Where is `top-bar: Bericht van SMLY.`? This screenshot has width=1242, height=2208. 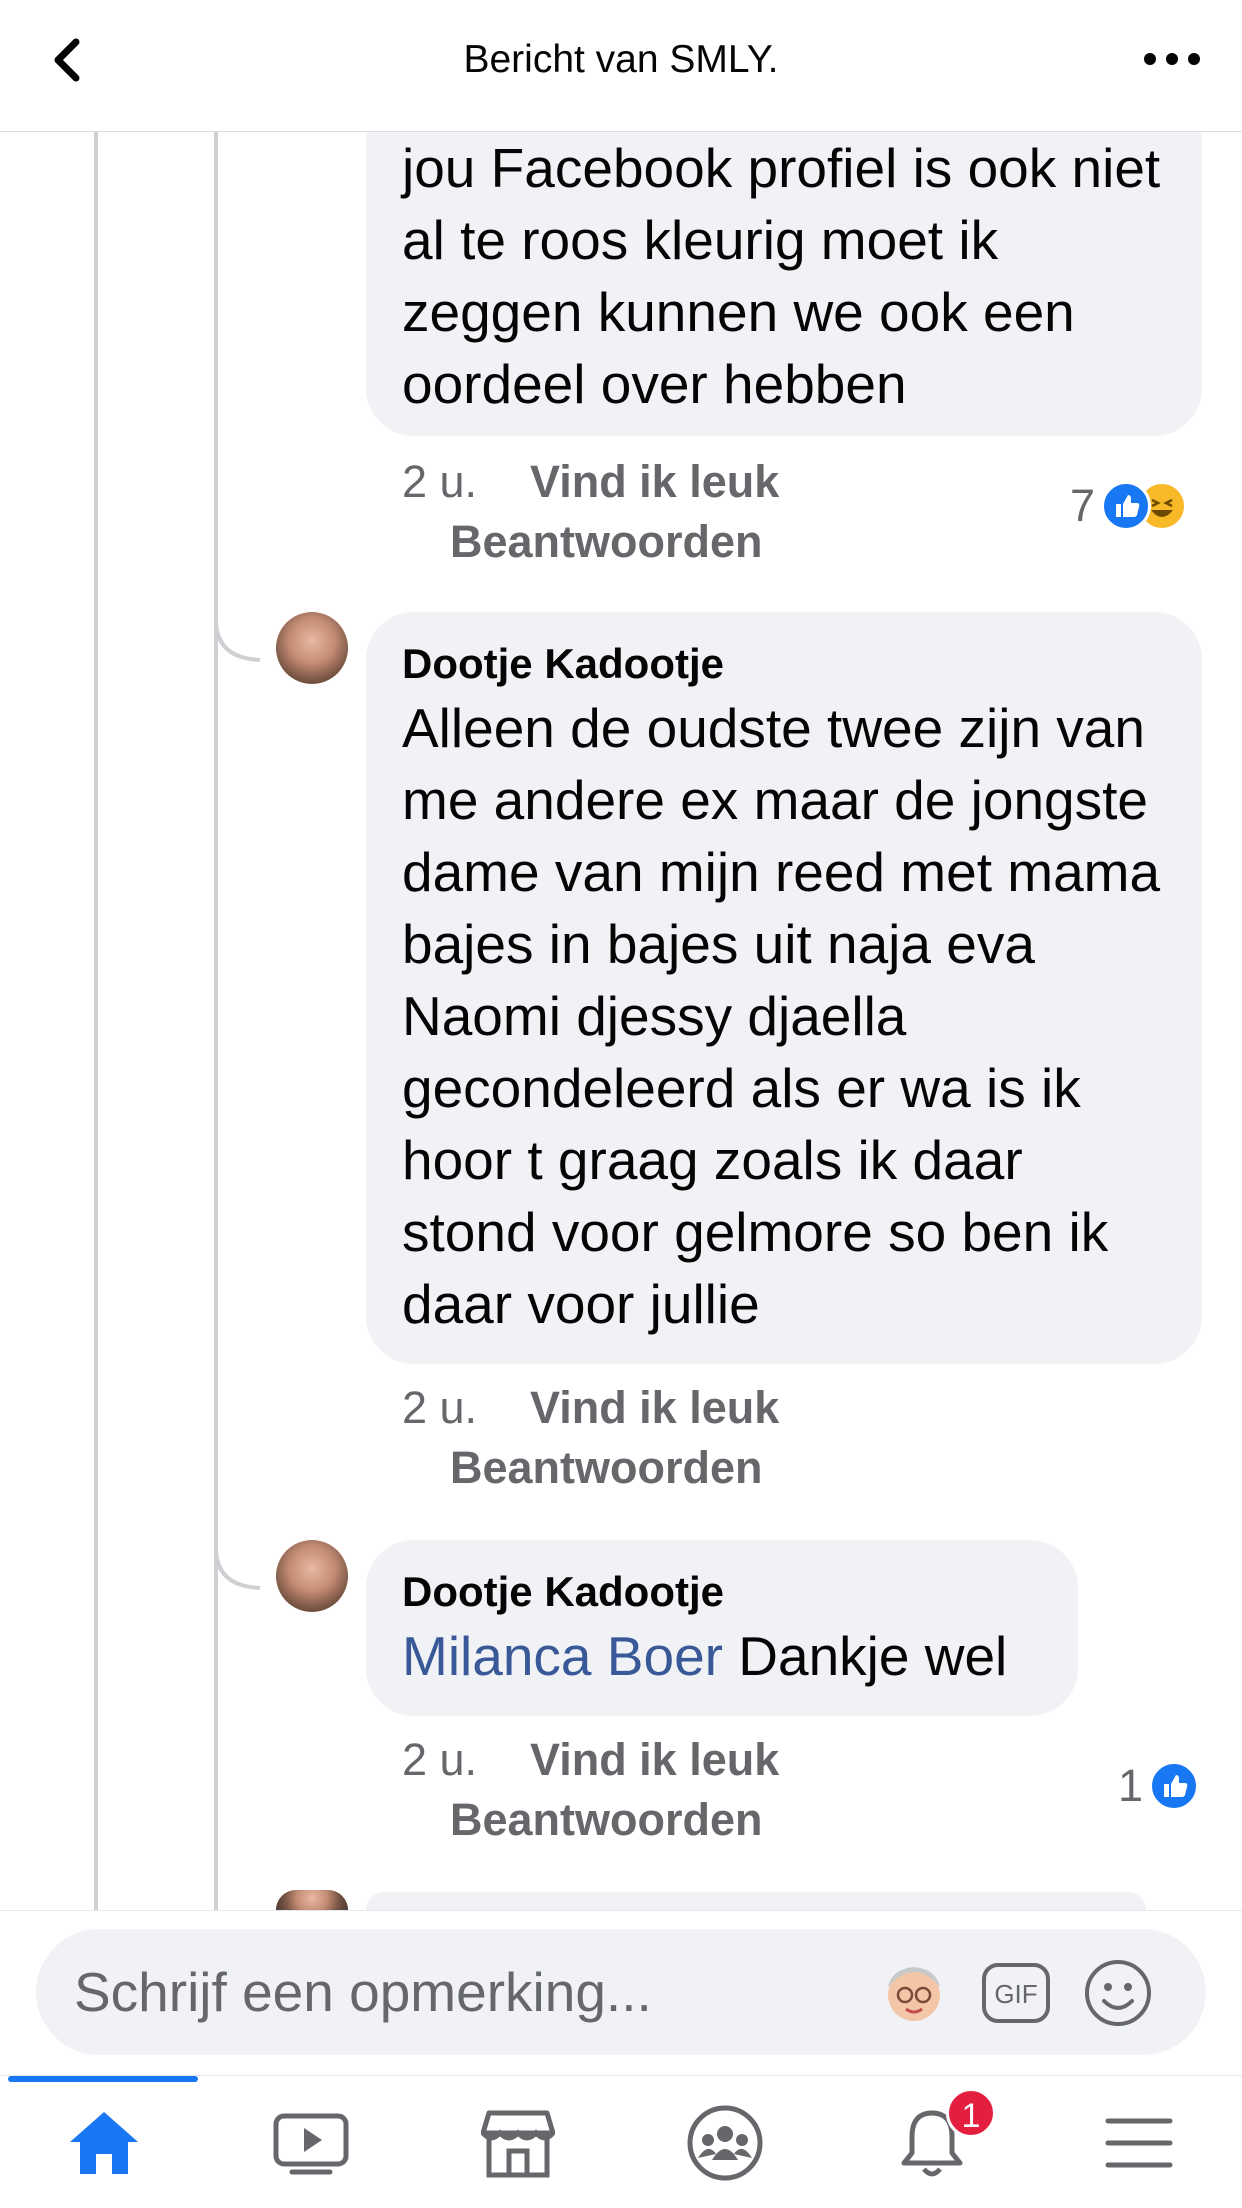
top-bar: Bericht van SMLY. is located at coordinates (621, 66).